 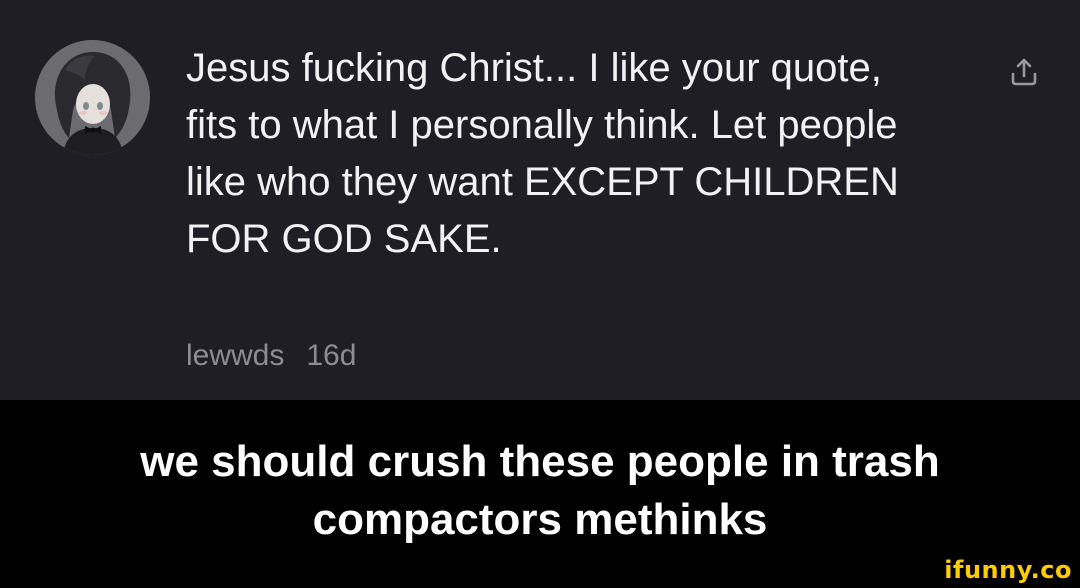 What do you see at coordinates (331, 355) in the screenshot?
I see `comment-timestamp: 16d` at bounding box center [331, 355].